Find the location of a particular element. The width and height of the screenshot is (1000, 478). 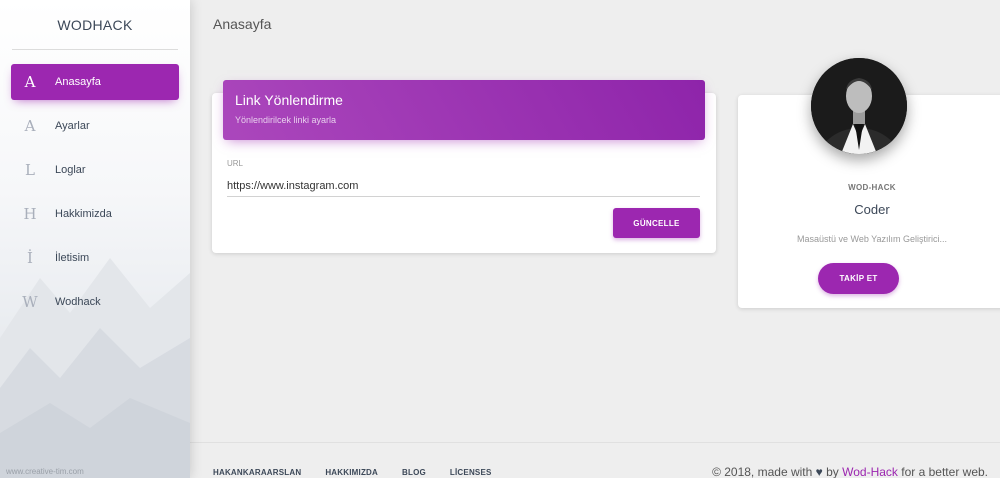

sidebar-item-ayarlar: A Ayarlar is located at coordinates (95, 126).